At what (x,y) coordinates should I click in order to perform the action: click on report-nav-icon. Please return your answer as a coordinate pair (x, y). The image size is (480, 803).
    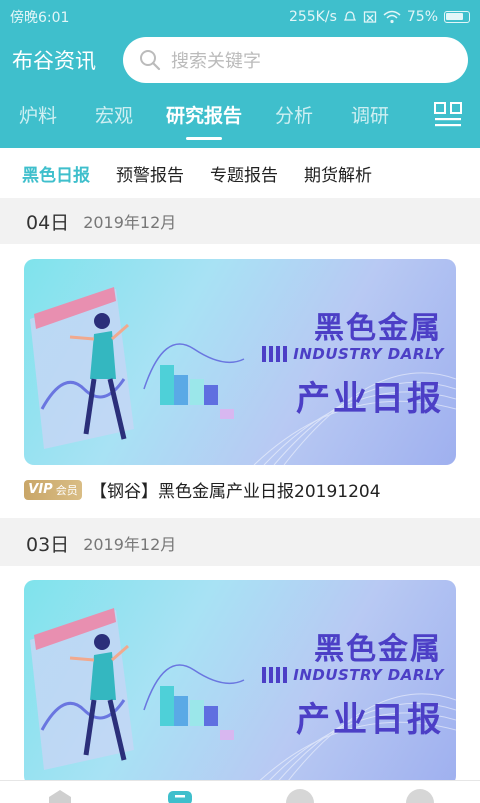
    Looking at the image, I should click on (180, 796).